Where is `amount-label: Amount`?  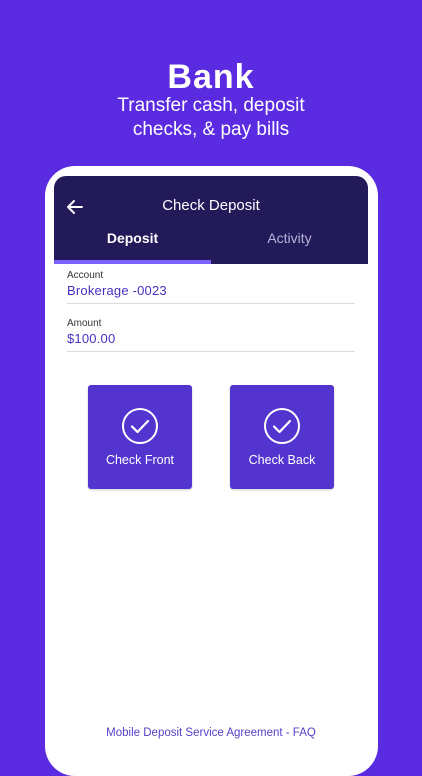 amount-label: Amount is located at coordinates (84, 323).